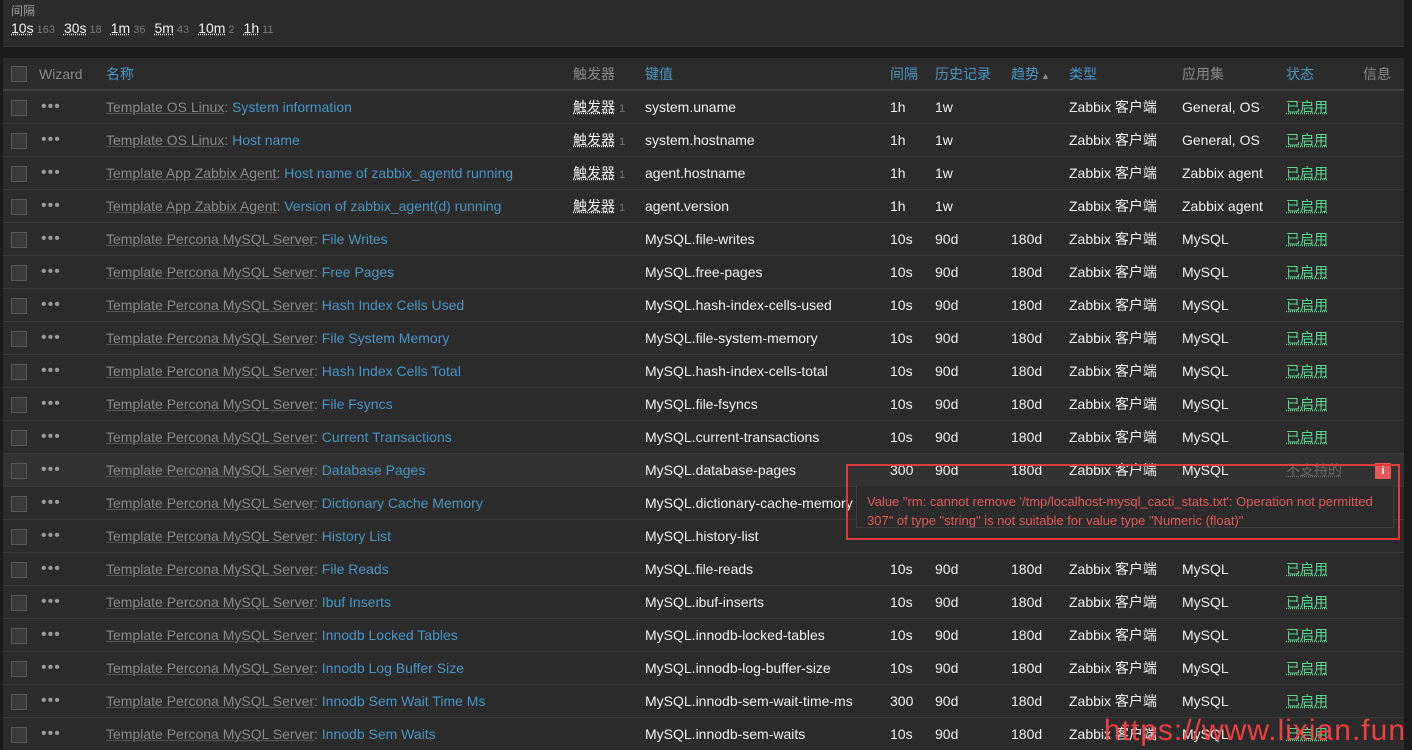 The image size is (1412, 750). Describe the element at coordinates (339, 74) in the screenshot. I see `header-name: 名称` at that location.